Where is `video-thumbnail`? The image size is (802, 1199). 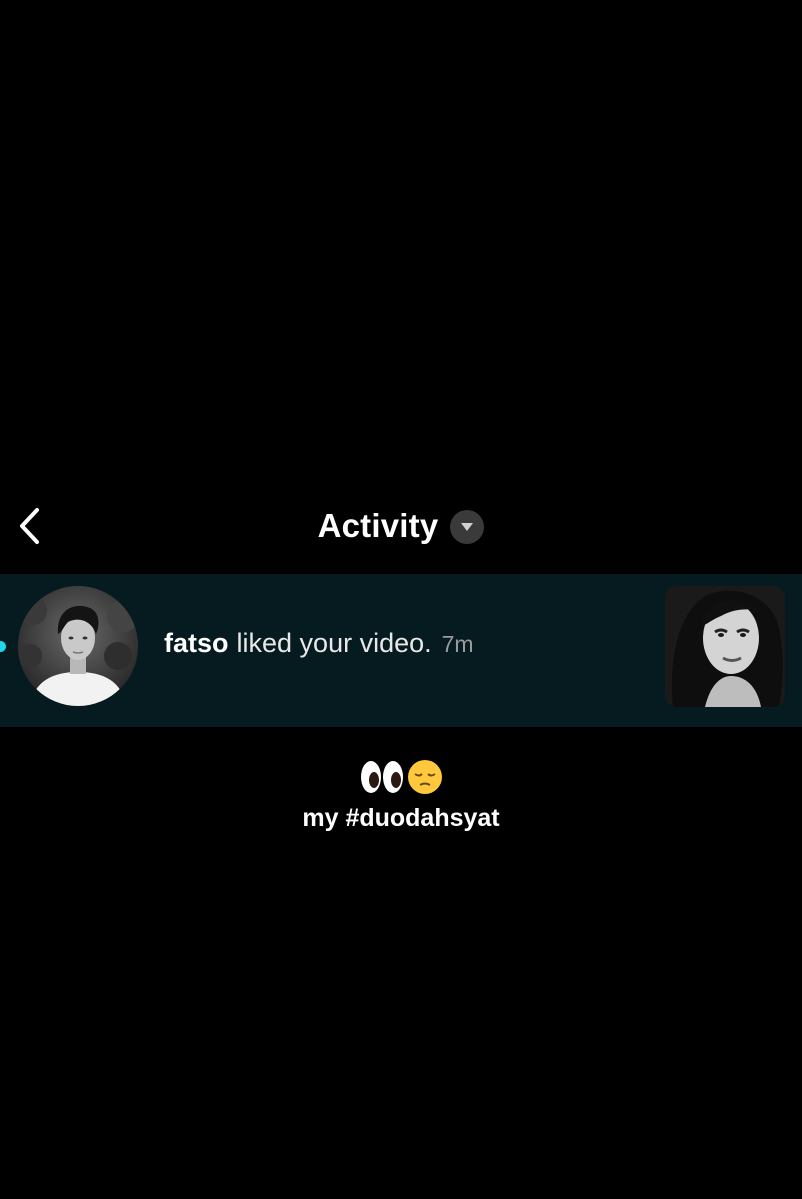
video-thumbnail is located at coordinates (725, 646).